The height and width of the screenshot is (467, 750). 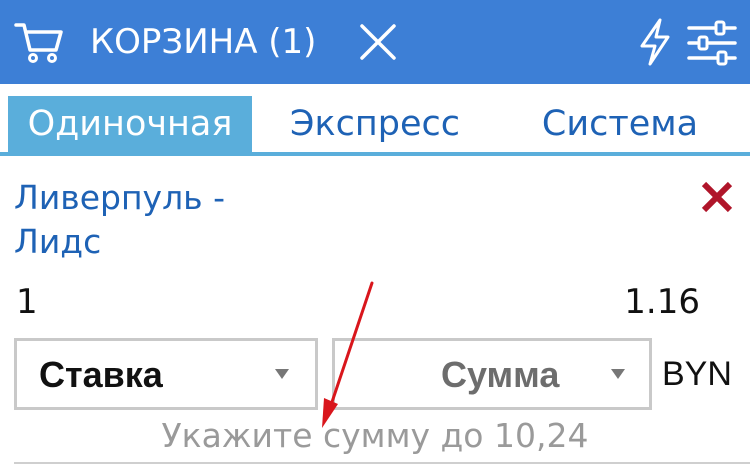 What do you see at coordinates (382, 463) in the screenshot?
I see `divider` at bounding box center [382, 463].